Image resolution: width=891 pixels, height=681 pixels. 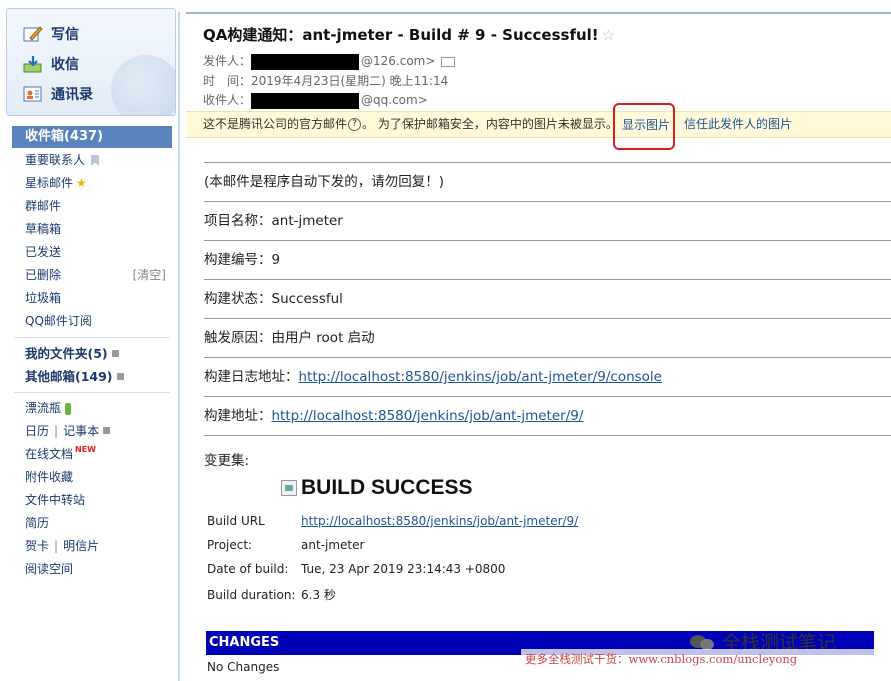 What do you see at coordinates (92, 500) in the screenshot?
I see `file-transfer: 文件中转站` at bounding box center [92, 500].